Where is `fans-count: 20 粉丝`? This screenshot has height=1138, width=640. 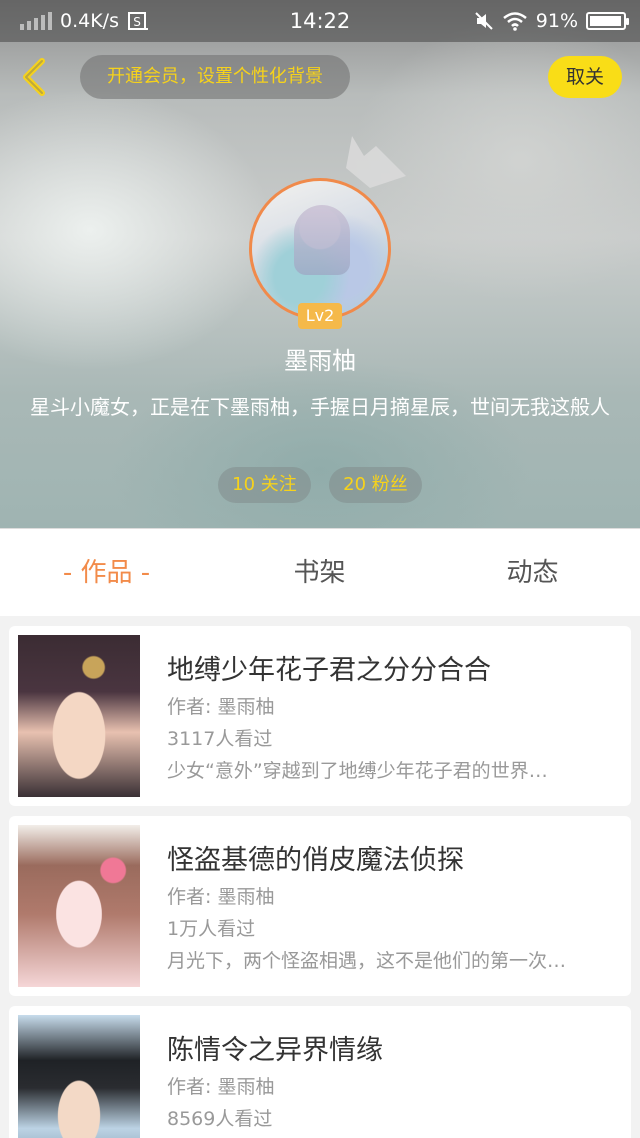 fans-count: 20 粉丝 is located at coordinates (375, 485).